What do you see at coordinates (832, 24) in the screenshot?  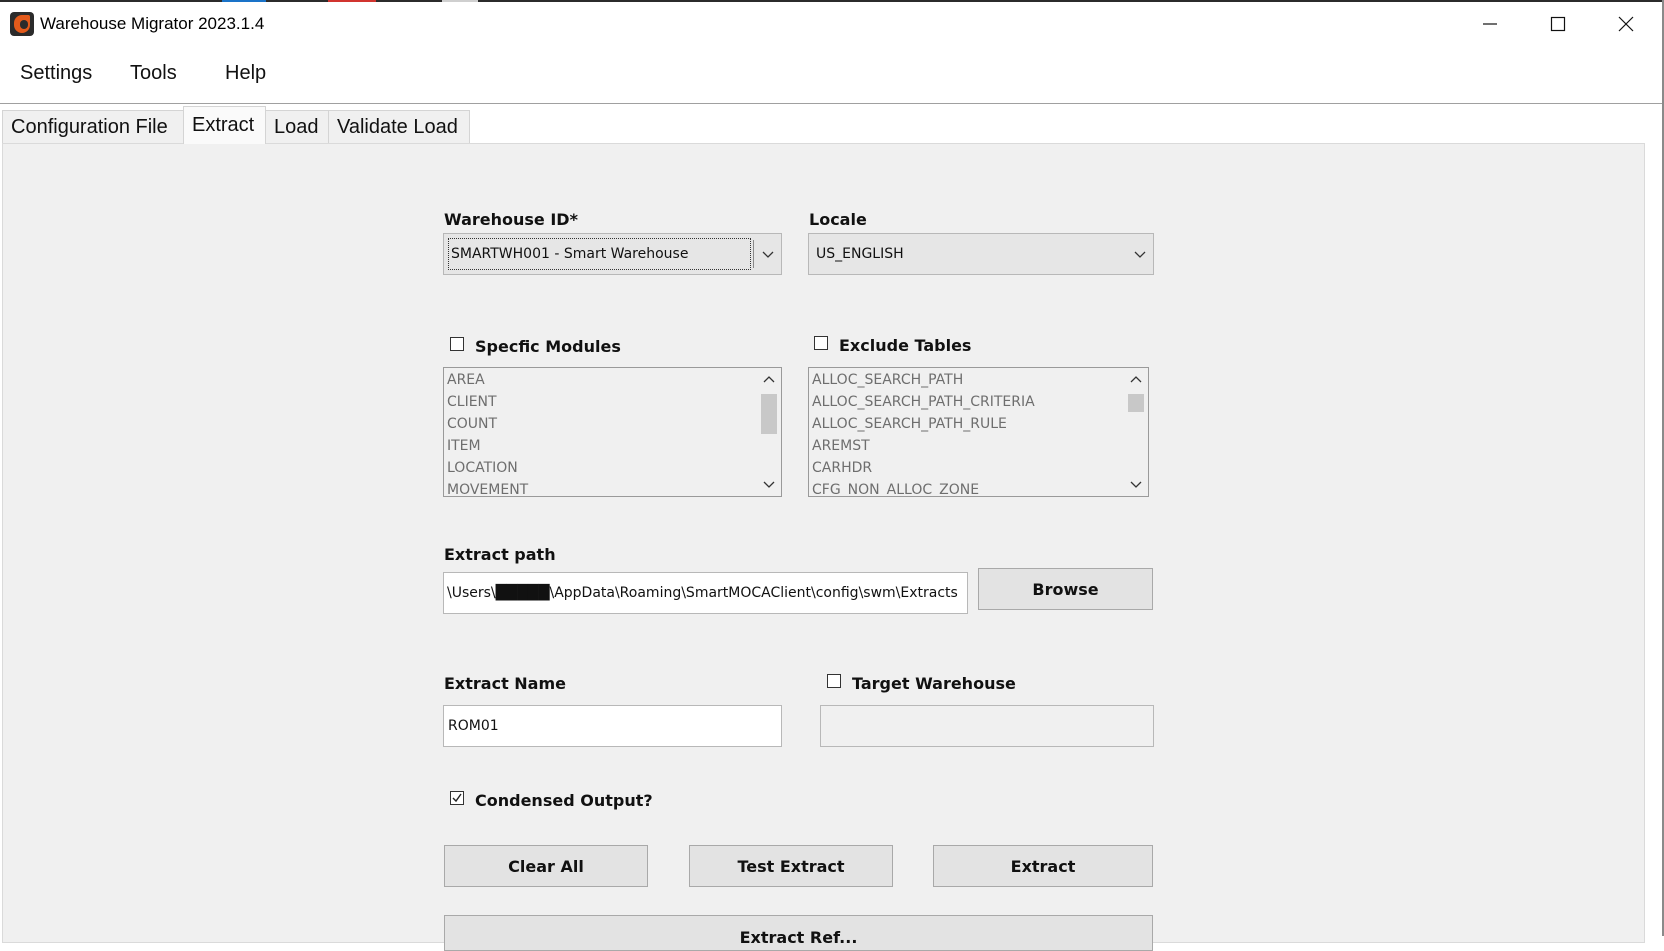 I see `title-bar: Warehouse Migrator 2023.1.4` at bounding box center [832, 24].